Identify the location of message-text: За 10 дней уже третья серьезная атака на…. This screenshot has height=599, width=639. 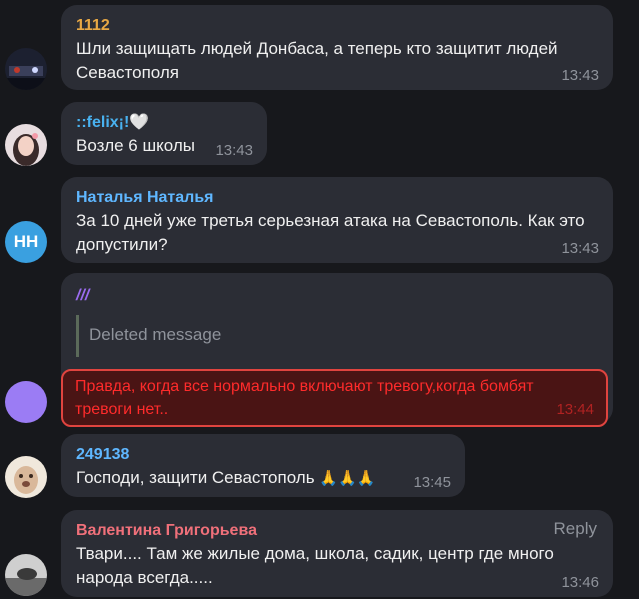
(330, 232).